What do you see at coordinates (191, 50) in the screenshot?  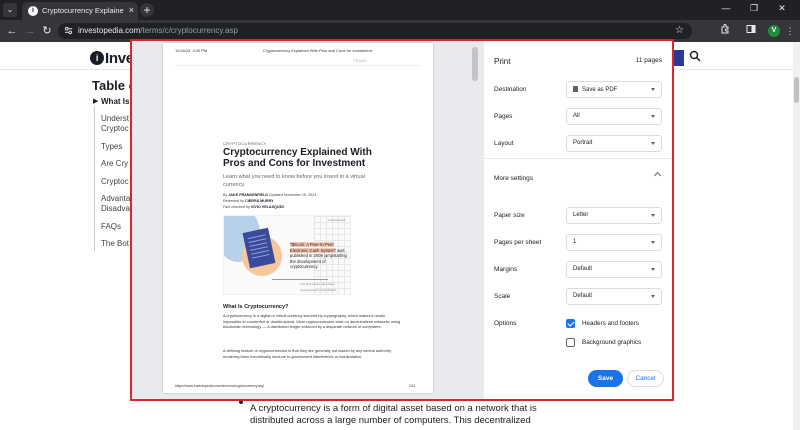 I see `preview-header-date: 11/16/23, 3:20 PM` at bounding box center [191, 50].